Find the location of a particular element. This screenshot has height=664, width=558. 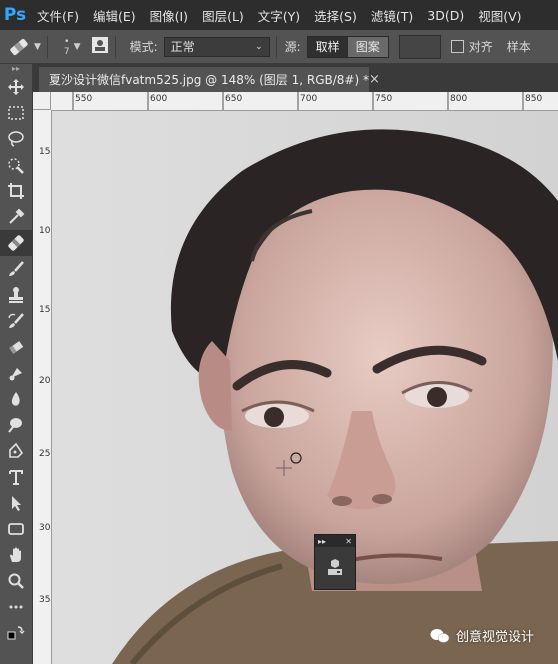

menu-filter: 滤镜(T) is located at coordinates (392, 15).